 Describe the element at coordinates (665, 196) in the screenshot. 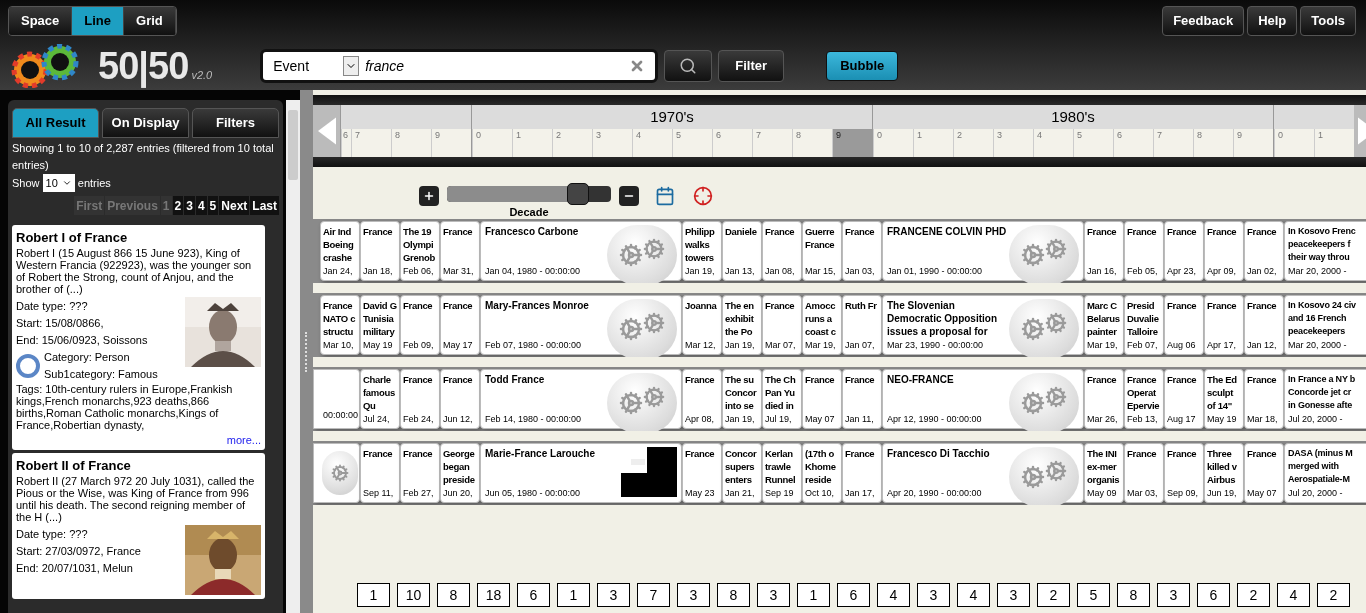

I see `calendar-icon` at that location.